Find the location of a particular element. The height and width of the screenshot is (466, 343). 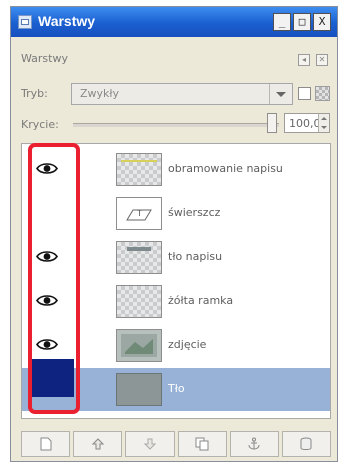

mode-dropdown: Zwykły is located at coordinates (182, 94).